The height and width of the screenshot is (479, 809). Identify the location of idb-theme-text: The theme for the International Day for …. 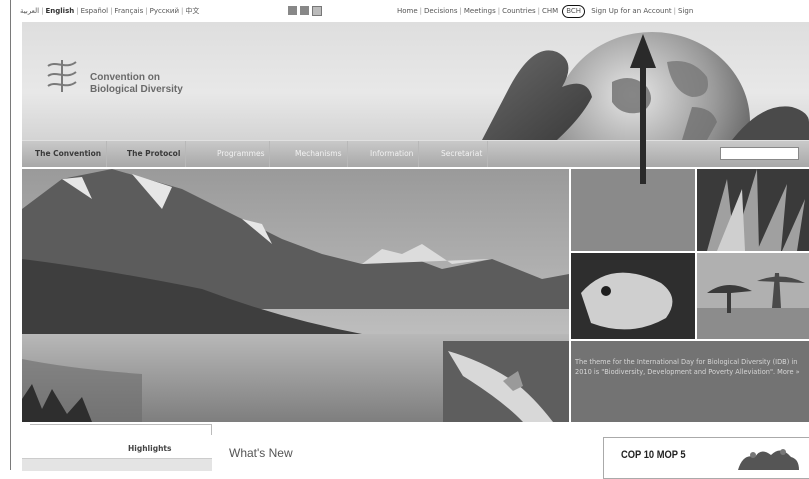
(689, 367).